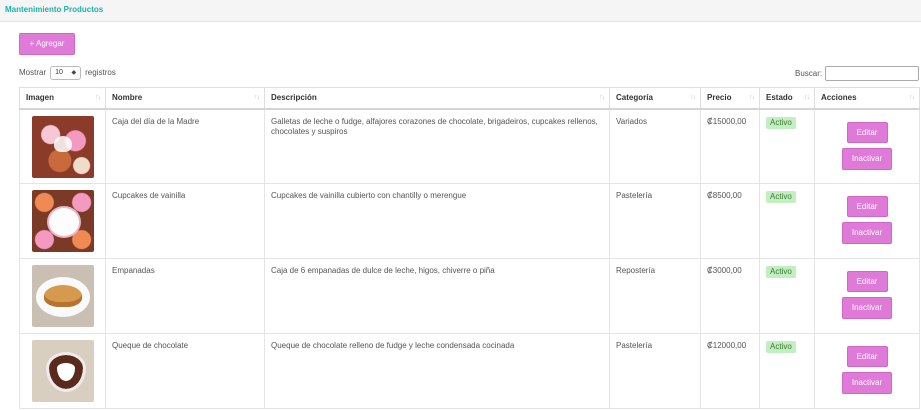 The height and width of the screenshot is (410, 921). I want to click on column-header-acciones: Acciones ↑↓, so click(867, 98).